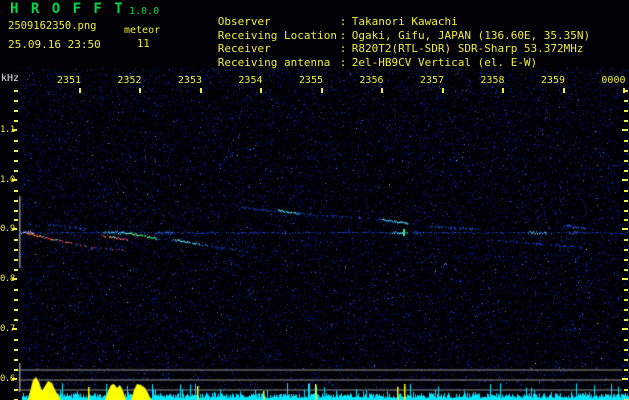  What do you see at coordinates (552, 80) in the screenshot?
I see `time-label: 2359` at bounding box center [552, 80].